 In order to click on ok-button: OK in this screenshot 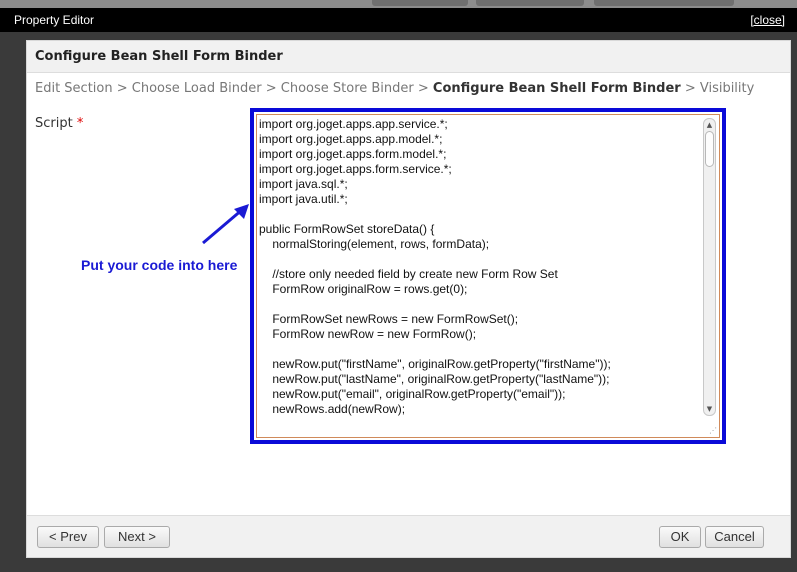, I will do `click(680, 537)`.